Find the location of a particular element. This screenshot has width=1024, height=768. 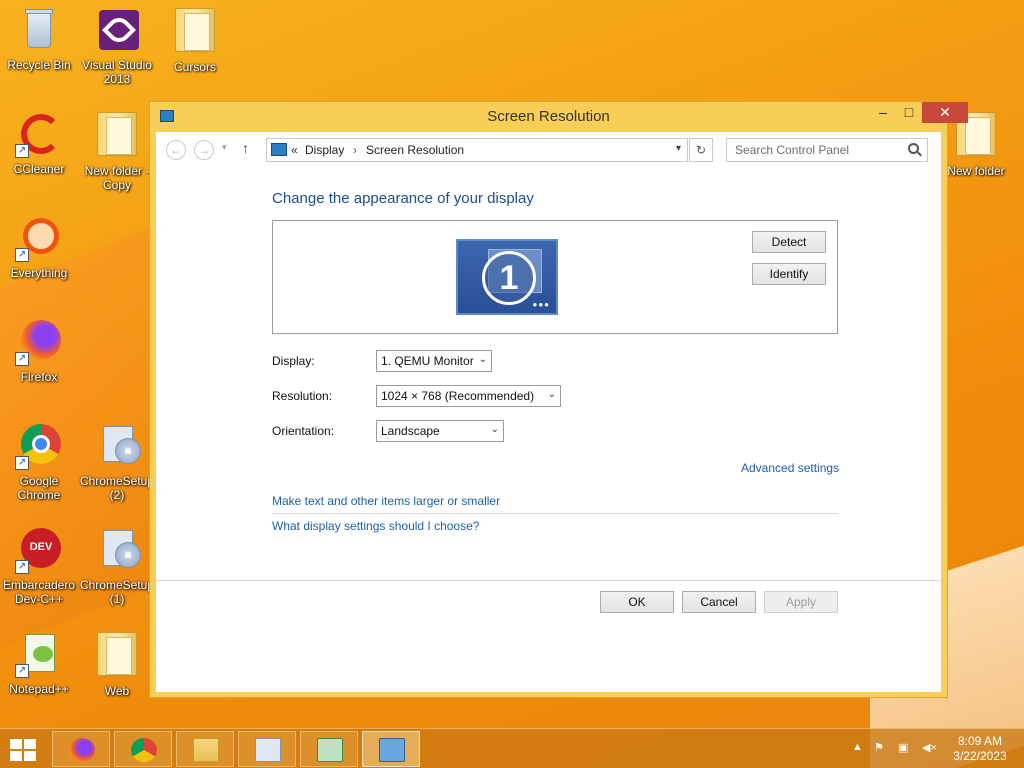

desktop-icon-label: Recycle Bin is located at coordinates (39, 65).